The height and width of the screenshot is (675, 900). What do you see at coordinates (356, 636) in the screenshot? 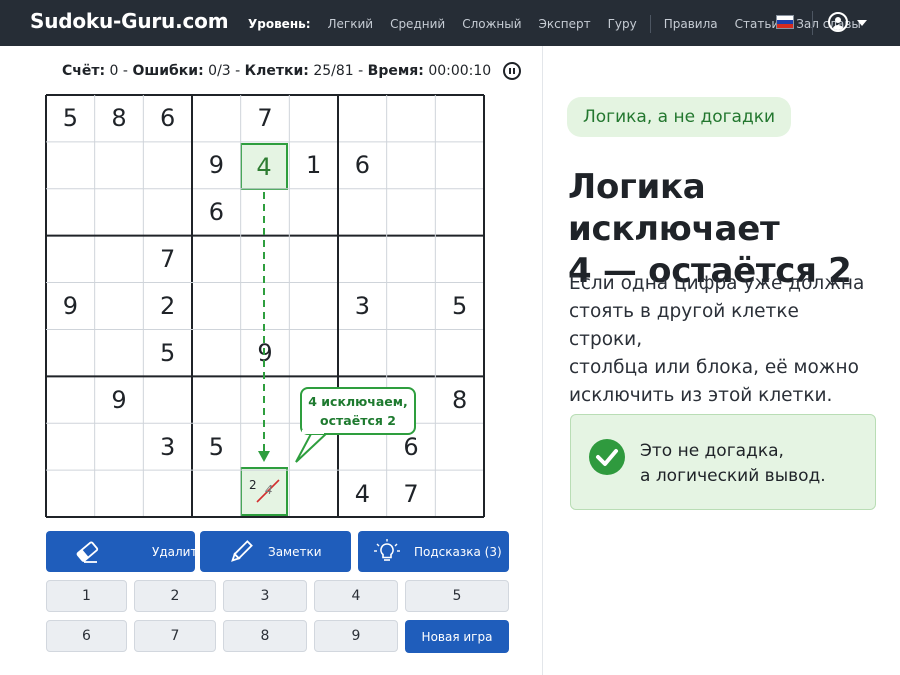
I see `number-button-9: 9` at bounding box center [356, 636].